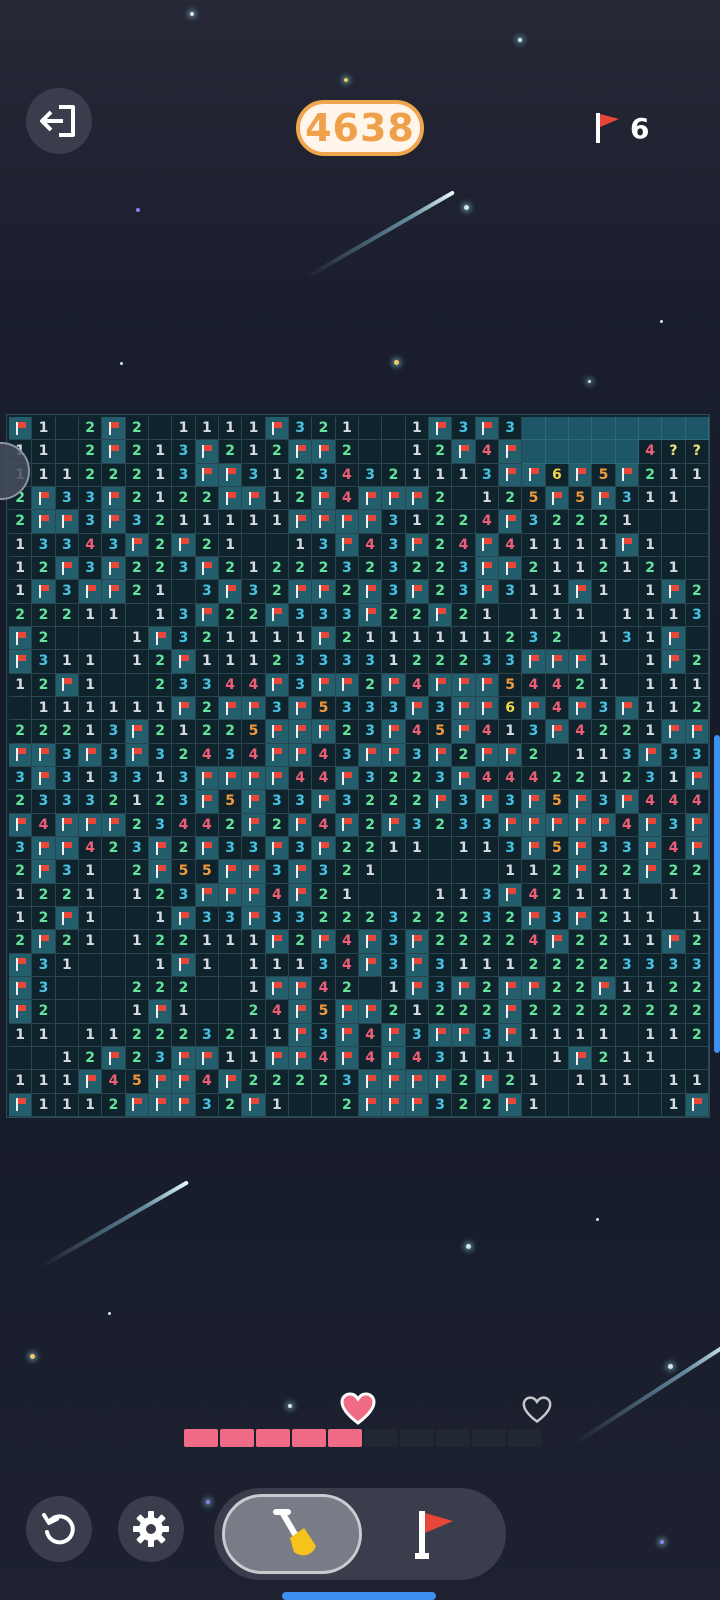  I want to click on undo-button, so click(59, 1529).